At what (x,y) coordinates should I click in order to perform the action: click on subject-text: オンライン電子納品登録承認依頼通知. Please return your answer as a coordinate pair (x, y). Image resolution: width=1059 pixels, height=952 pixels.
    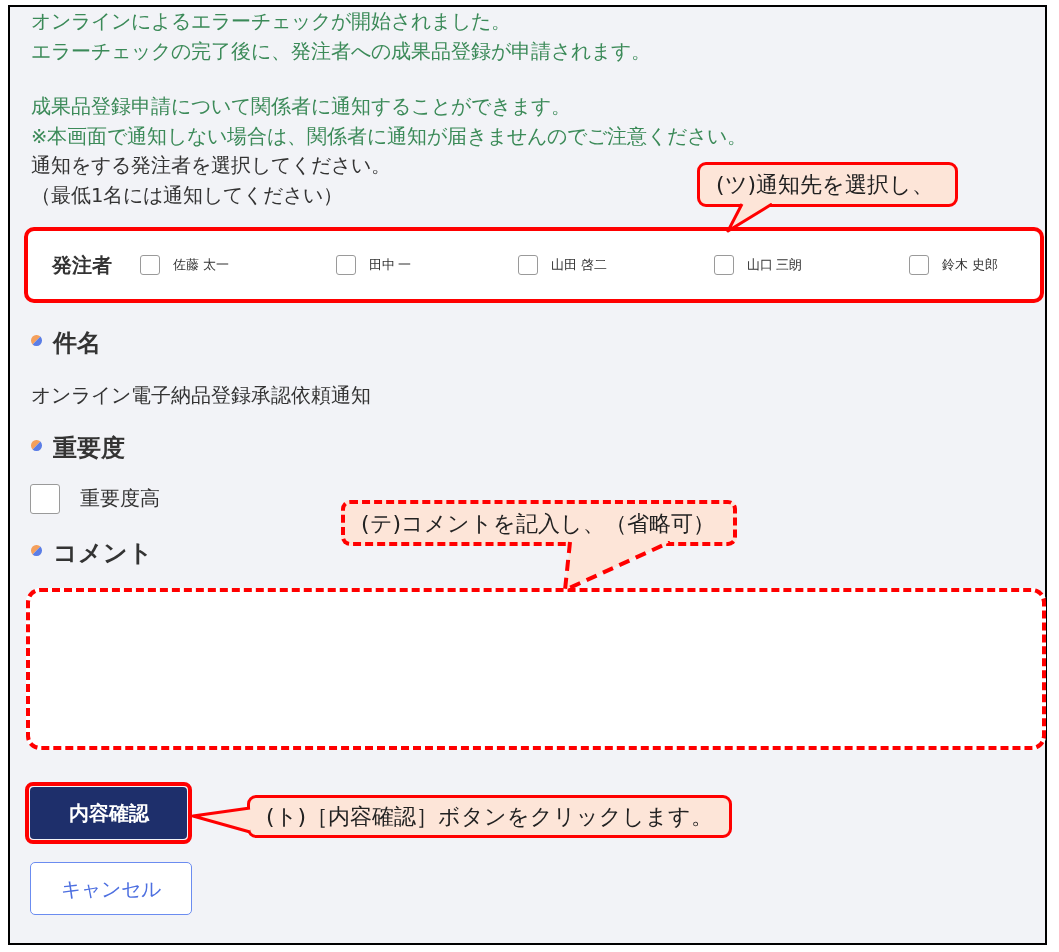
    Looking at the image, I should click on (201, 396).